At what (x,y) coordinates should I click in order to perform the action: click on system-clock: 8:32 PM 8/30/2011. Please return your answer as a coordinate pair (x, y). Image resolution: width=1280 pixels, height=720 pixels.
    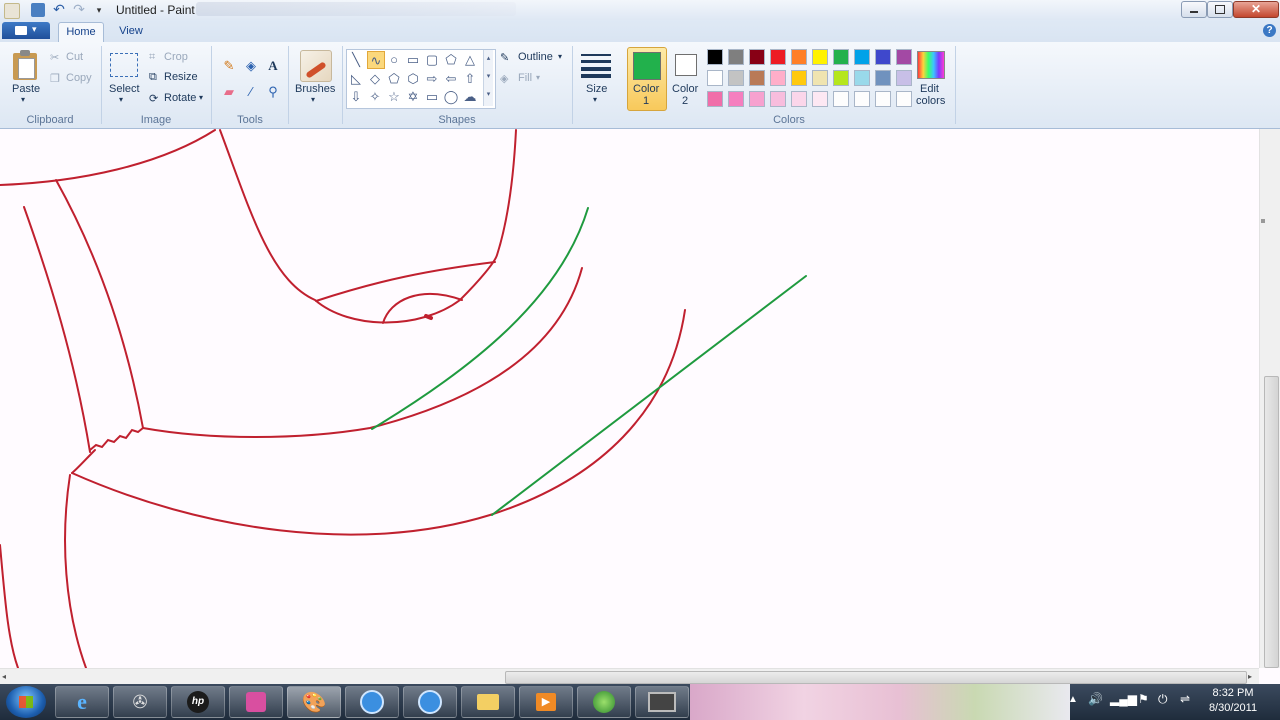
    Looking at the image, I should click on (1233, 701).